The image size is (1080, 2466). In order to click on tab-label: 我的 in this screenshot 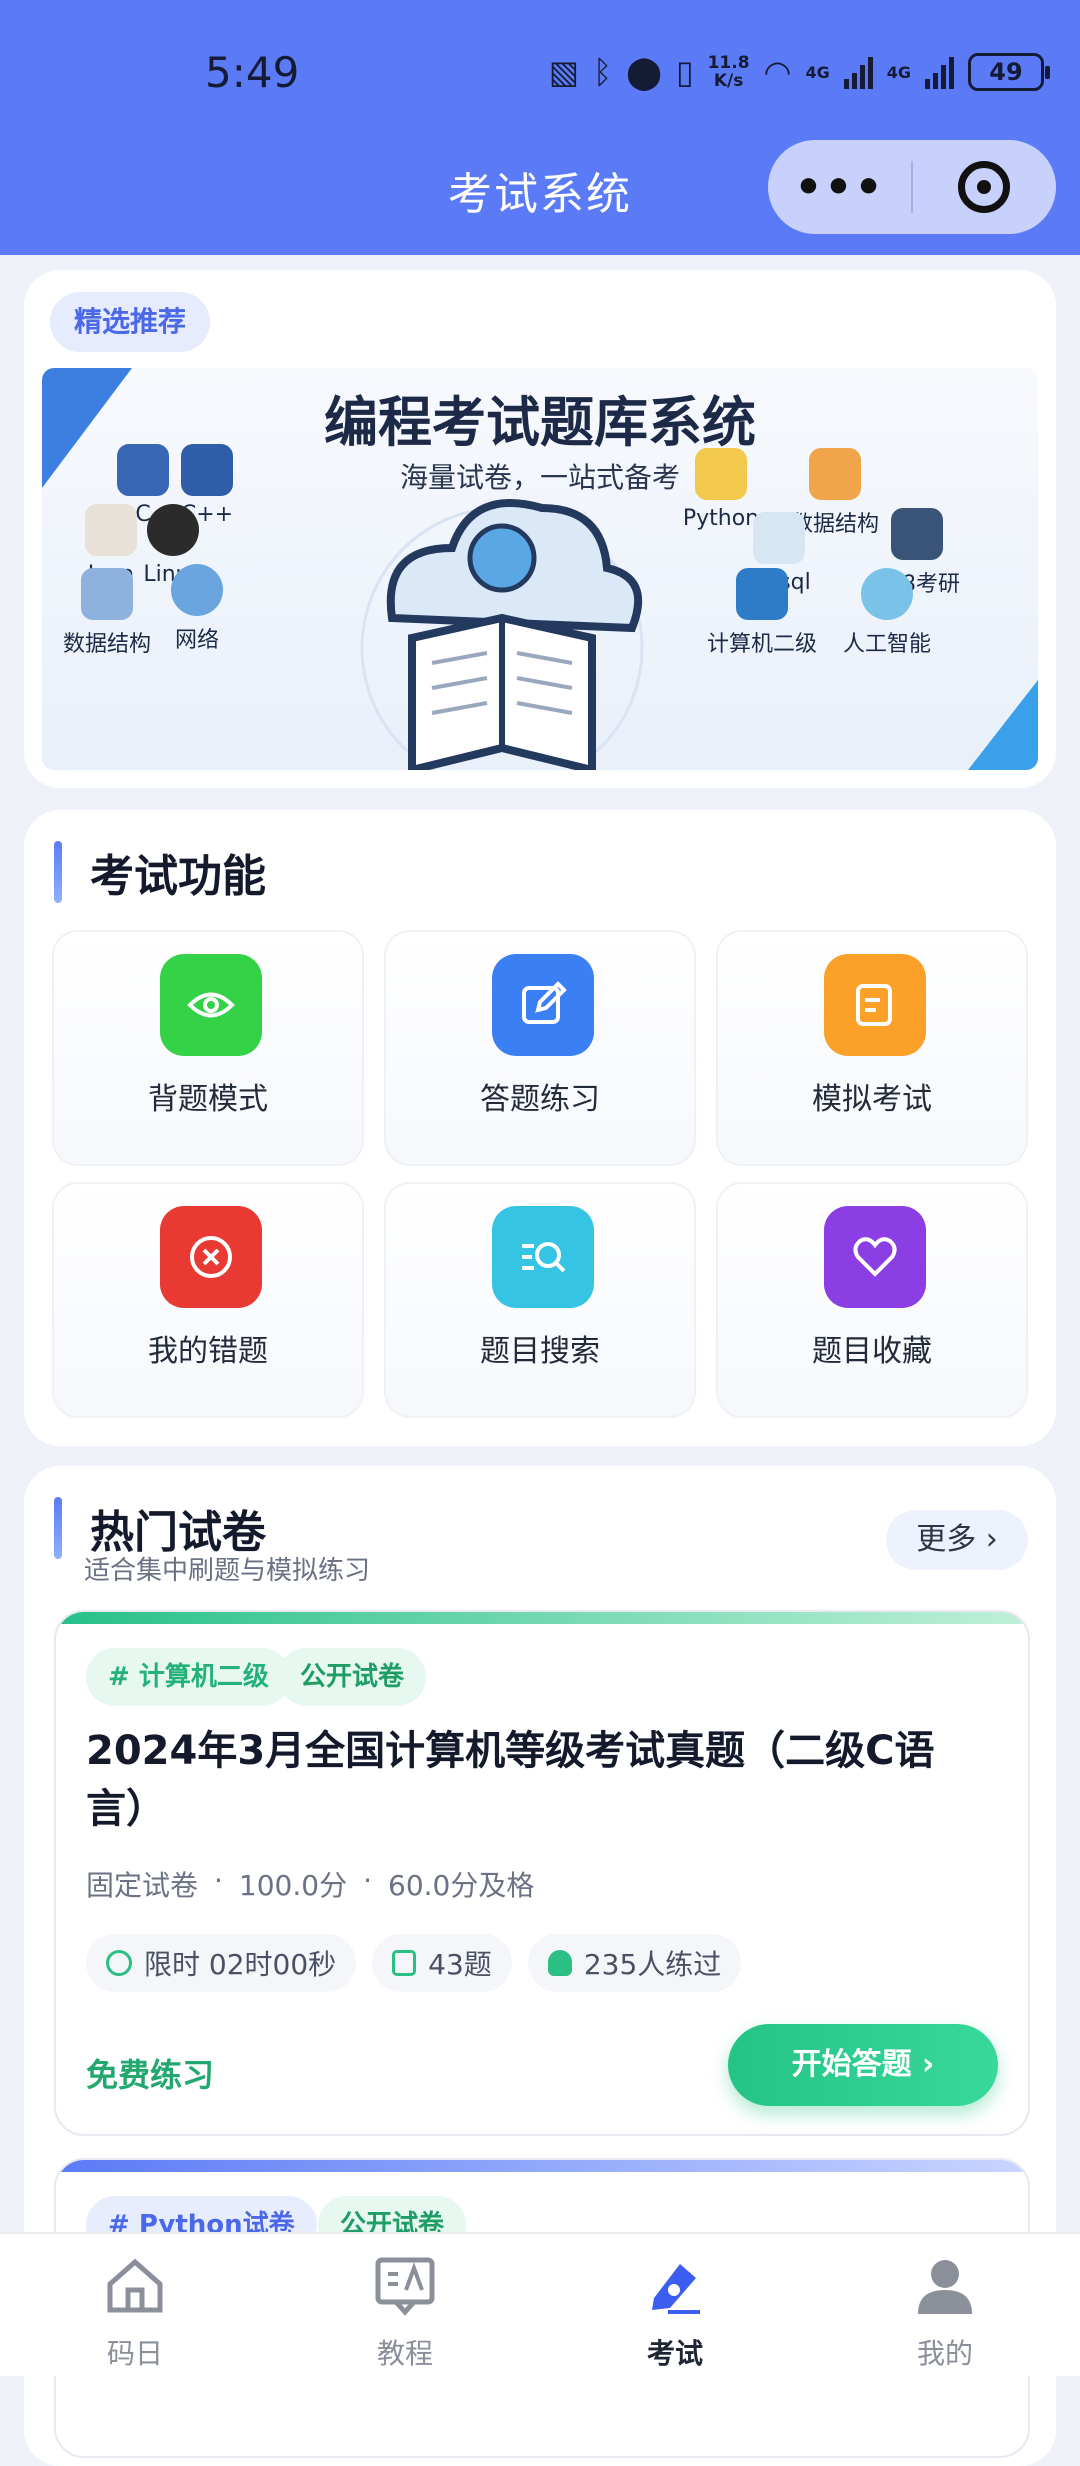, I will do `click(944, 2353)`.